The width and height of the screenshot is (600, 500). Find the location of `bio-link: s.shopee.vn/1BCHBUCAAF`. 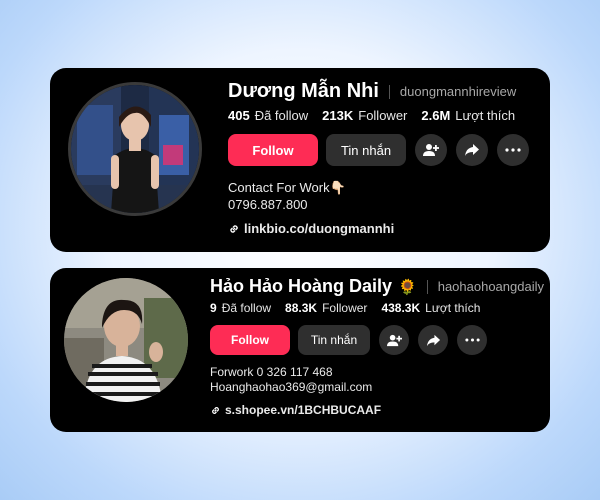

bio-link: s.shopee.vn/1BCHBUCAAF is located at coordinates (295, 410).